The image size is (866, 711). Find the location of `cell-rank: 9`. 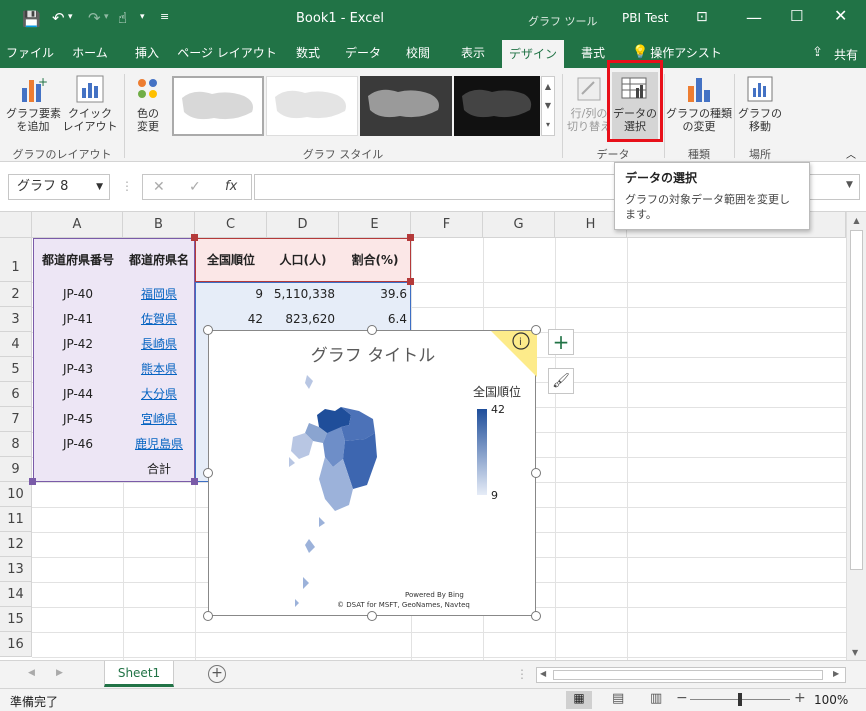

cell-rank: 9 is located at coordinates (231, 294).